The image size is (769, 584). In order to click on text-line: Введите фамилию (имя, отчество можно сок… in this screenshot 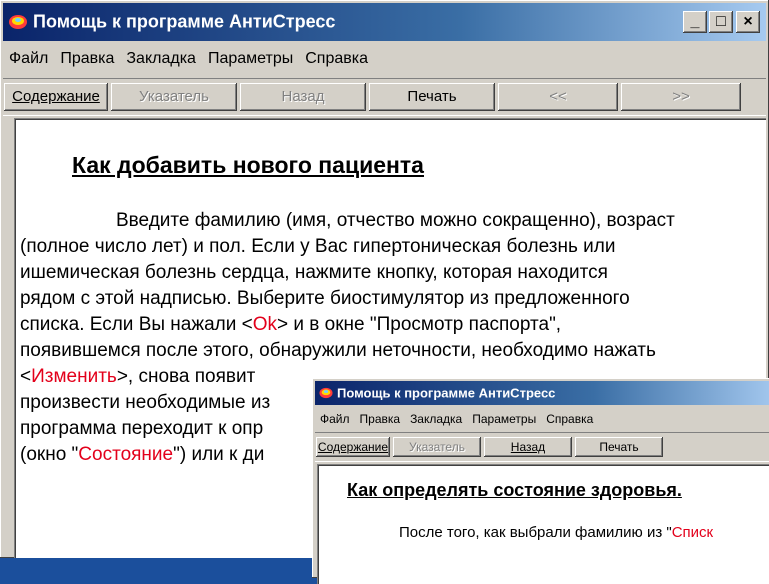, I will do `click(395, 220)`.